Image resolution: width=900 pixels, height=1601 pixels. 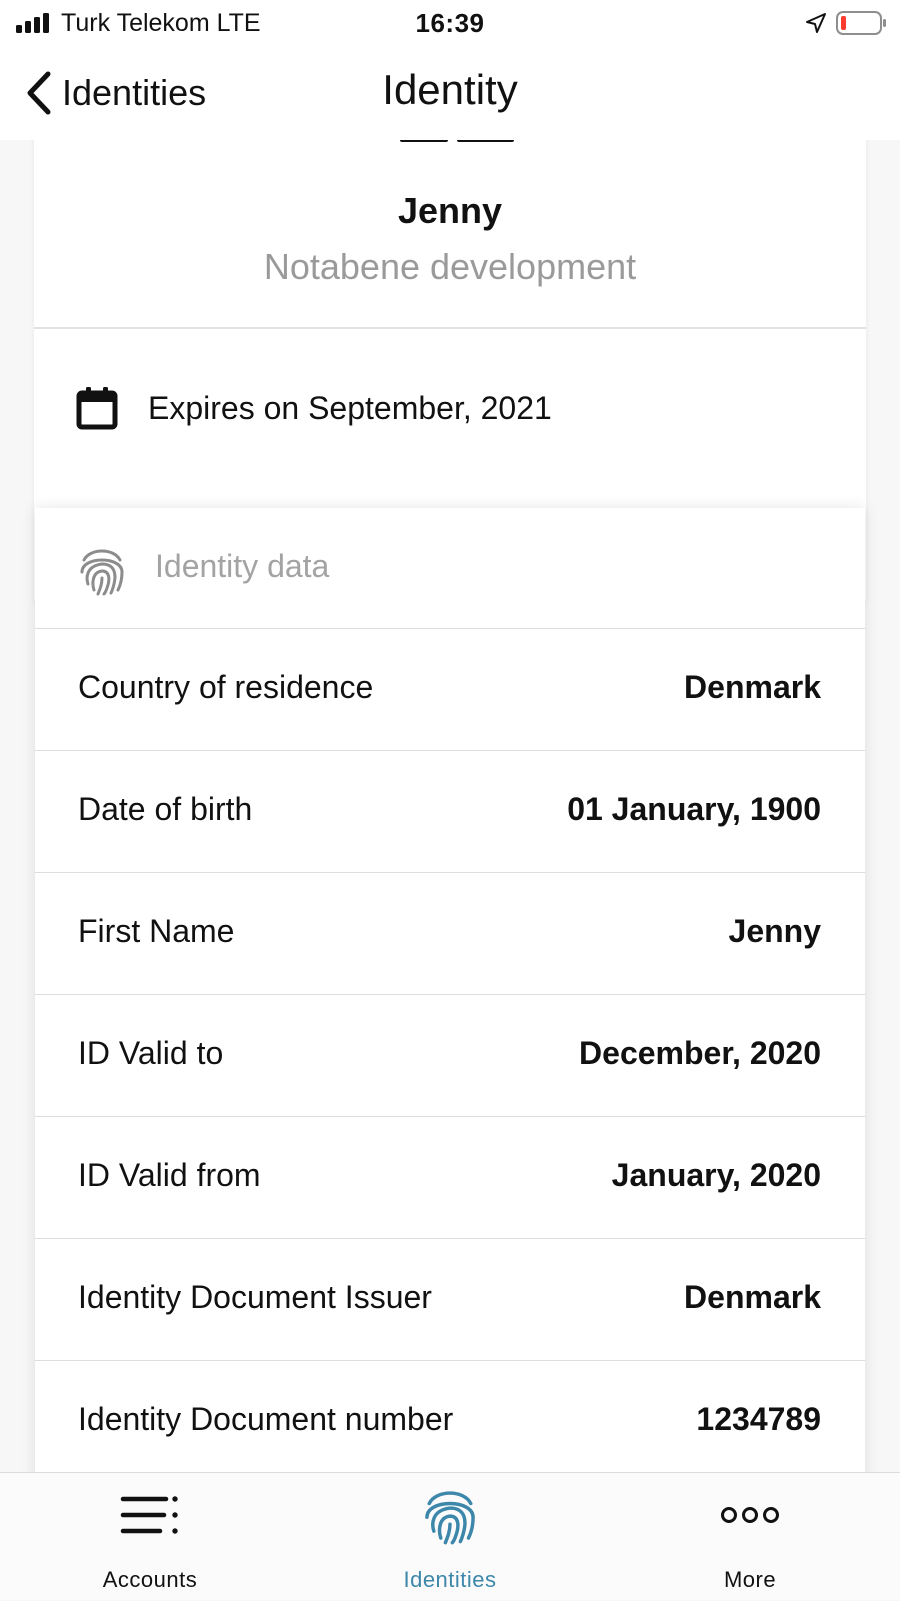 I want to click on data-row-id-valid-to: ID Valid to December, 2020, so click(x=450, y=1056).